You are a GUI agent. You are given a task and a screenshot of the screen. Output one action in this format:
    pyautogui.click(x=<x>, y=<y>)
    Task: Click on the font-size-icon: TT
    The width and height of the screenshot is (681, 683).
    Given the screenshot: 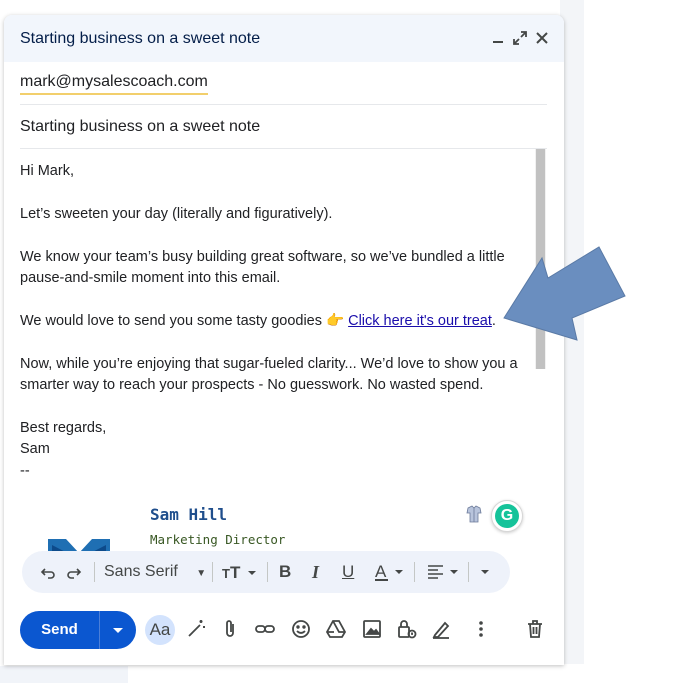 What is the action you would take?
    pyautogui.click(x=241, y=572)
    